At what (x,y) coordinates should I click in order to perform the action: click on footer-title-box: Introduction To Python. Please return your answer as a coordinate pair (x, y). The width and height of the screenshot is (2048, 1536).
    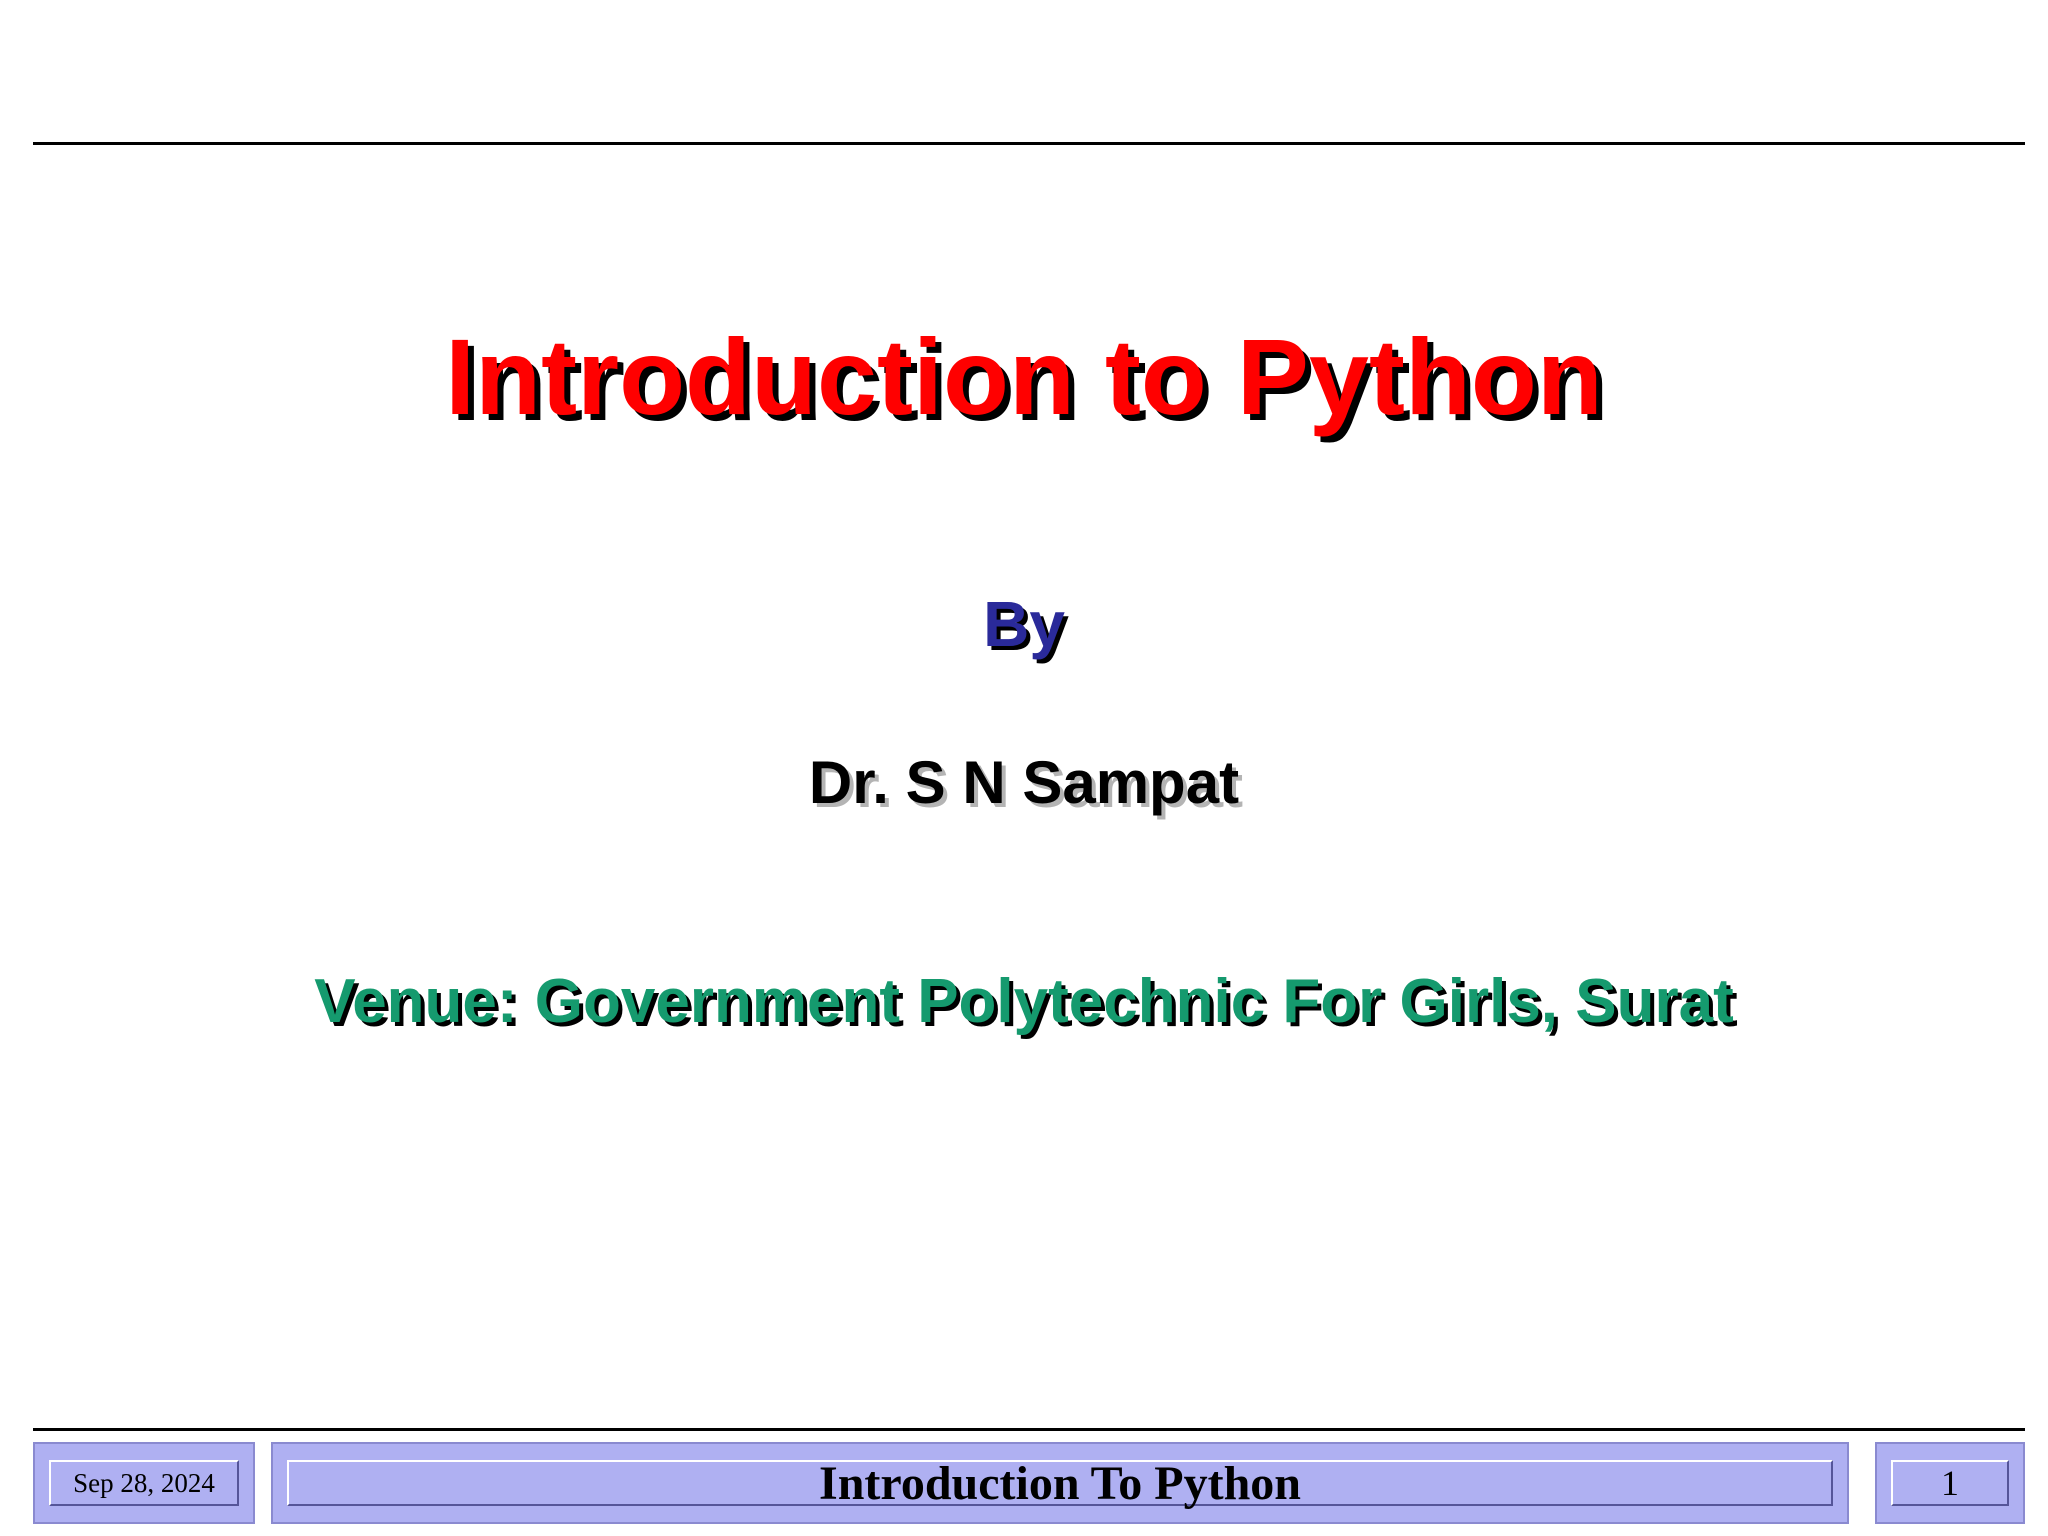
    Looking at the image, I should click on (1060, 1483).